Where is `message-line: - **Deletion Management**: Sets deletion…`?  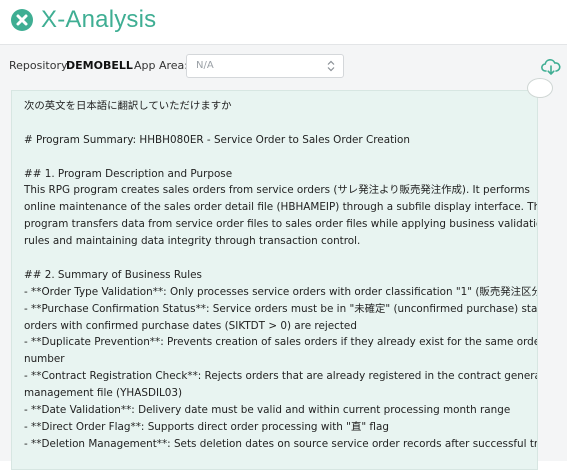
message-line: - **Deletion Management**: Sets deletion… is located at coordinates (281, 443).